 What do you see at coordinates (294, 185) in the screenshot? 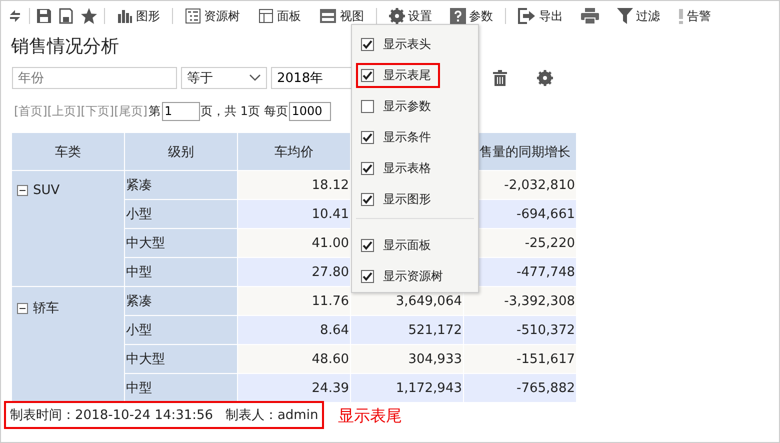
I see `table-cell: 18.12` at bounding box center [294, 185].